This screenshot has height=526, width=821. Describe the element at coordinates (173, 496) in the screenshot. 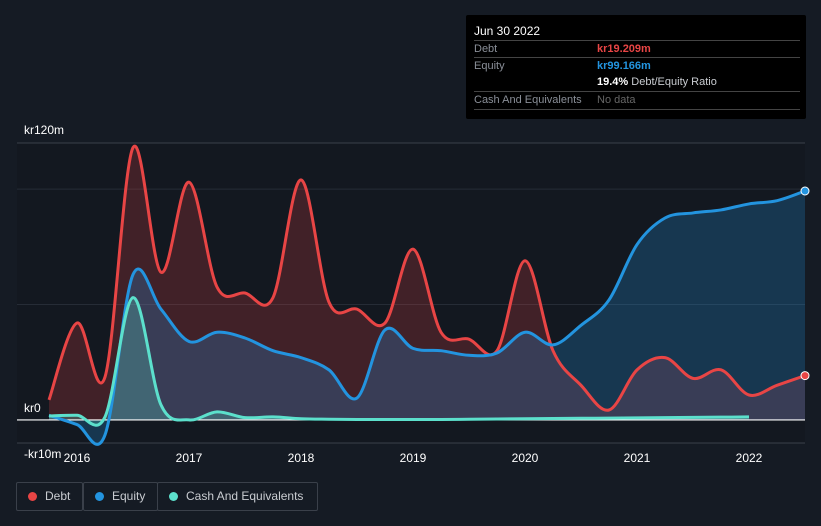

I see `cash-dot-icon` at that location.